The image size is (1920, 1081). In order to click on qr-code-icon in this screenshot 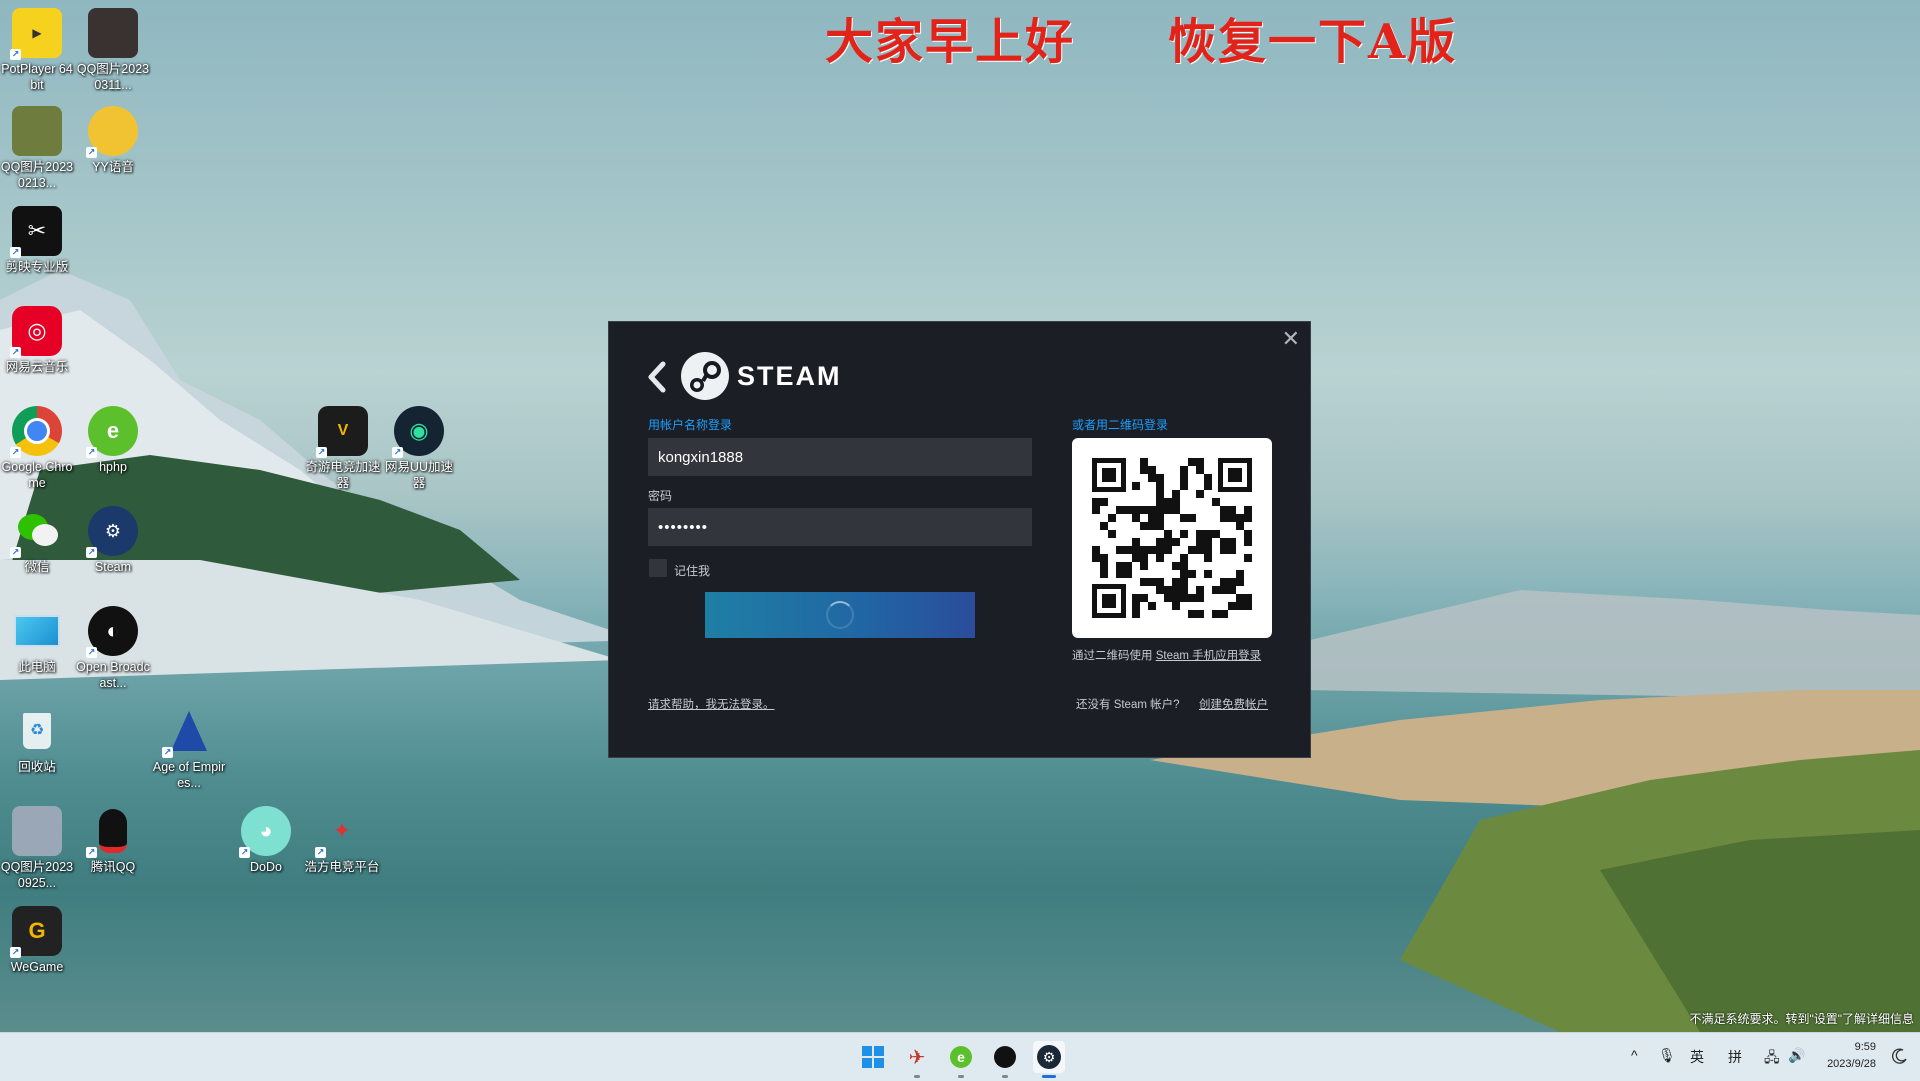, I will do `click(1172, 538)`.